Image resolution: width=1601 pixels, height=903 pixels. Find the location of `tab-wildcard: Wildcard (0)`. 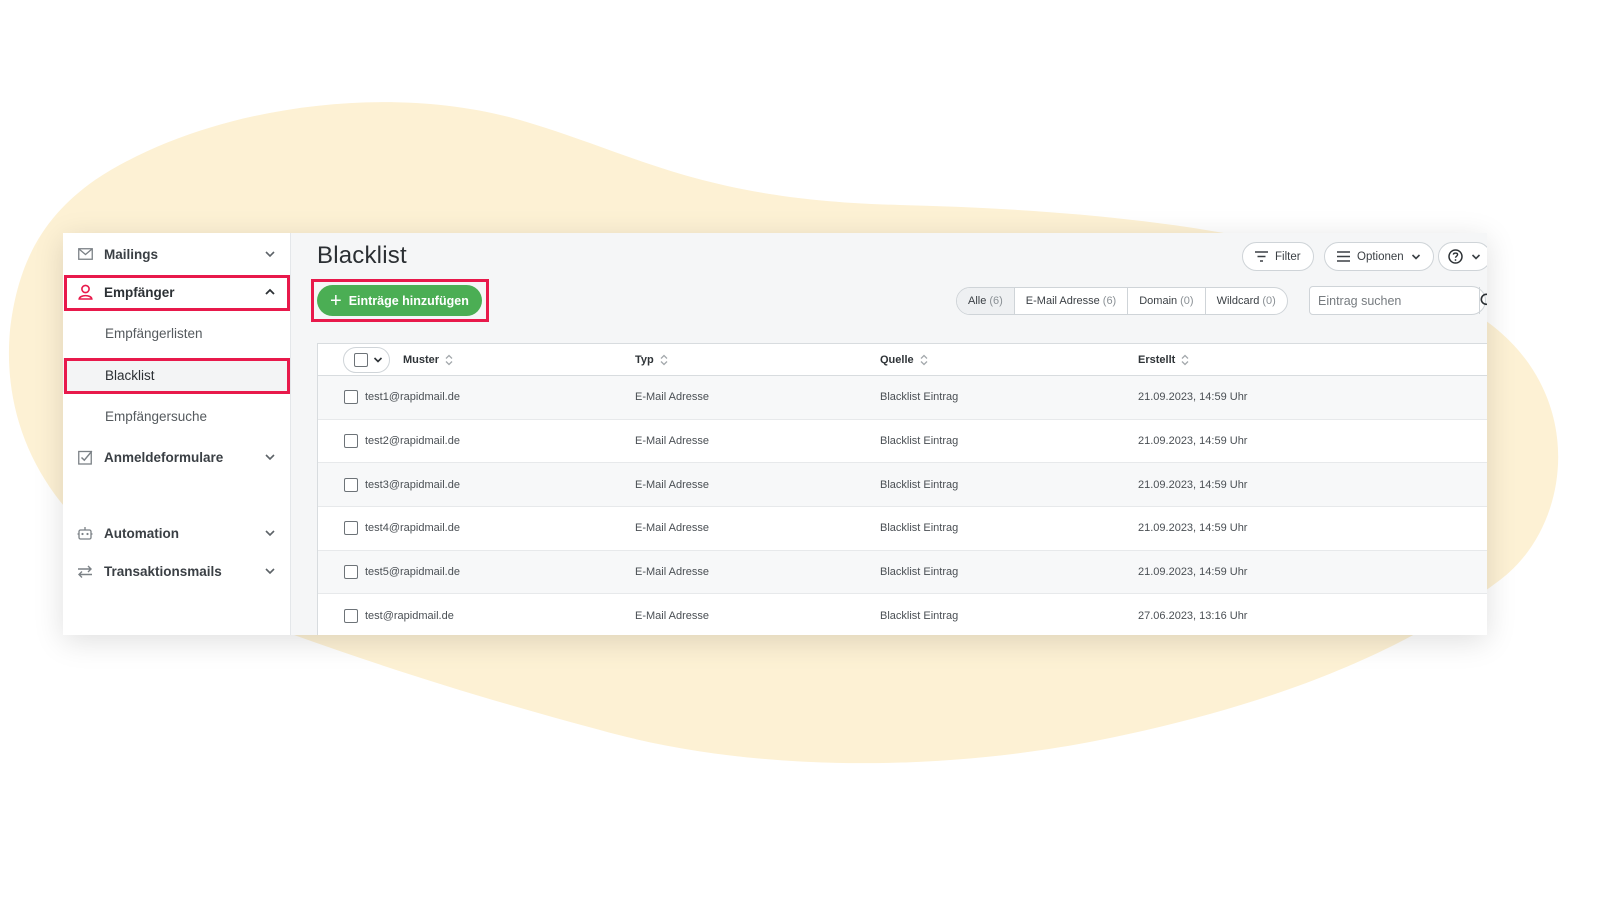

tab-wildcard: Wildcard (0) is located at coordinates (1246, 301).